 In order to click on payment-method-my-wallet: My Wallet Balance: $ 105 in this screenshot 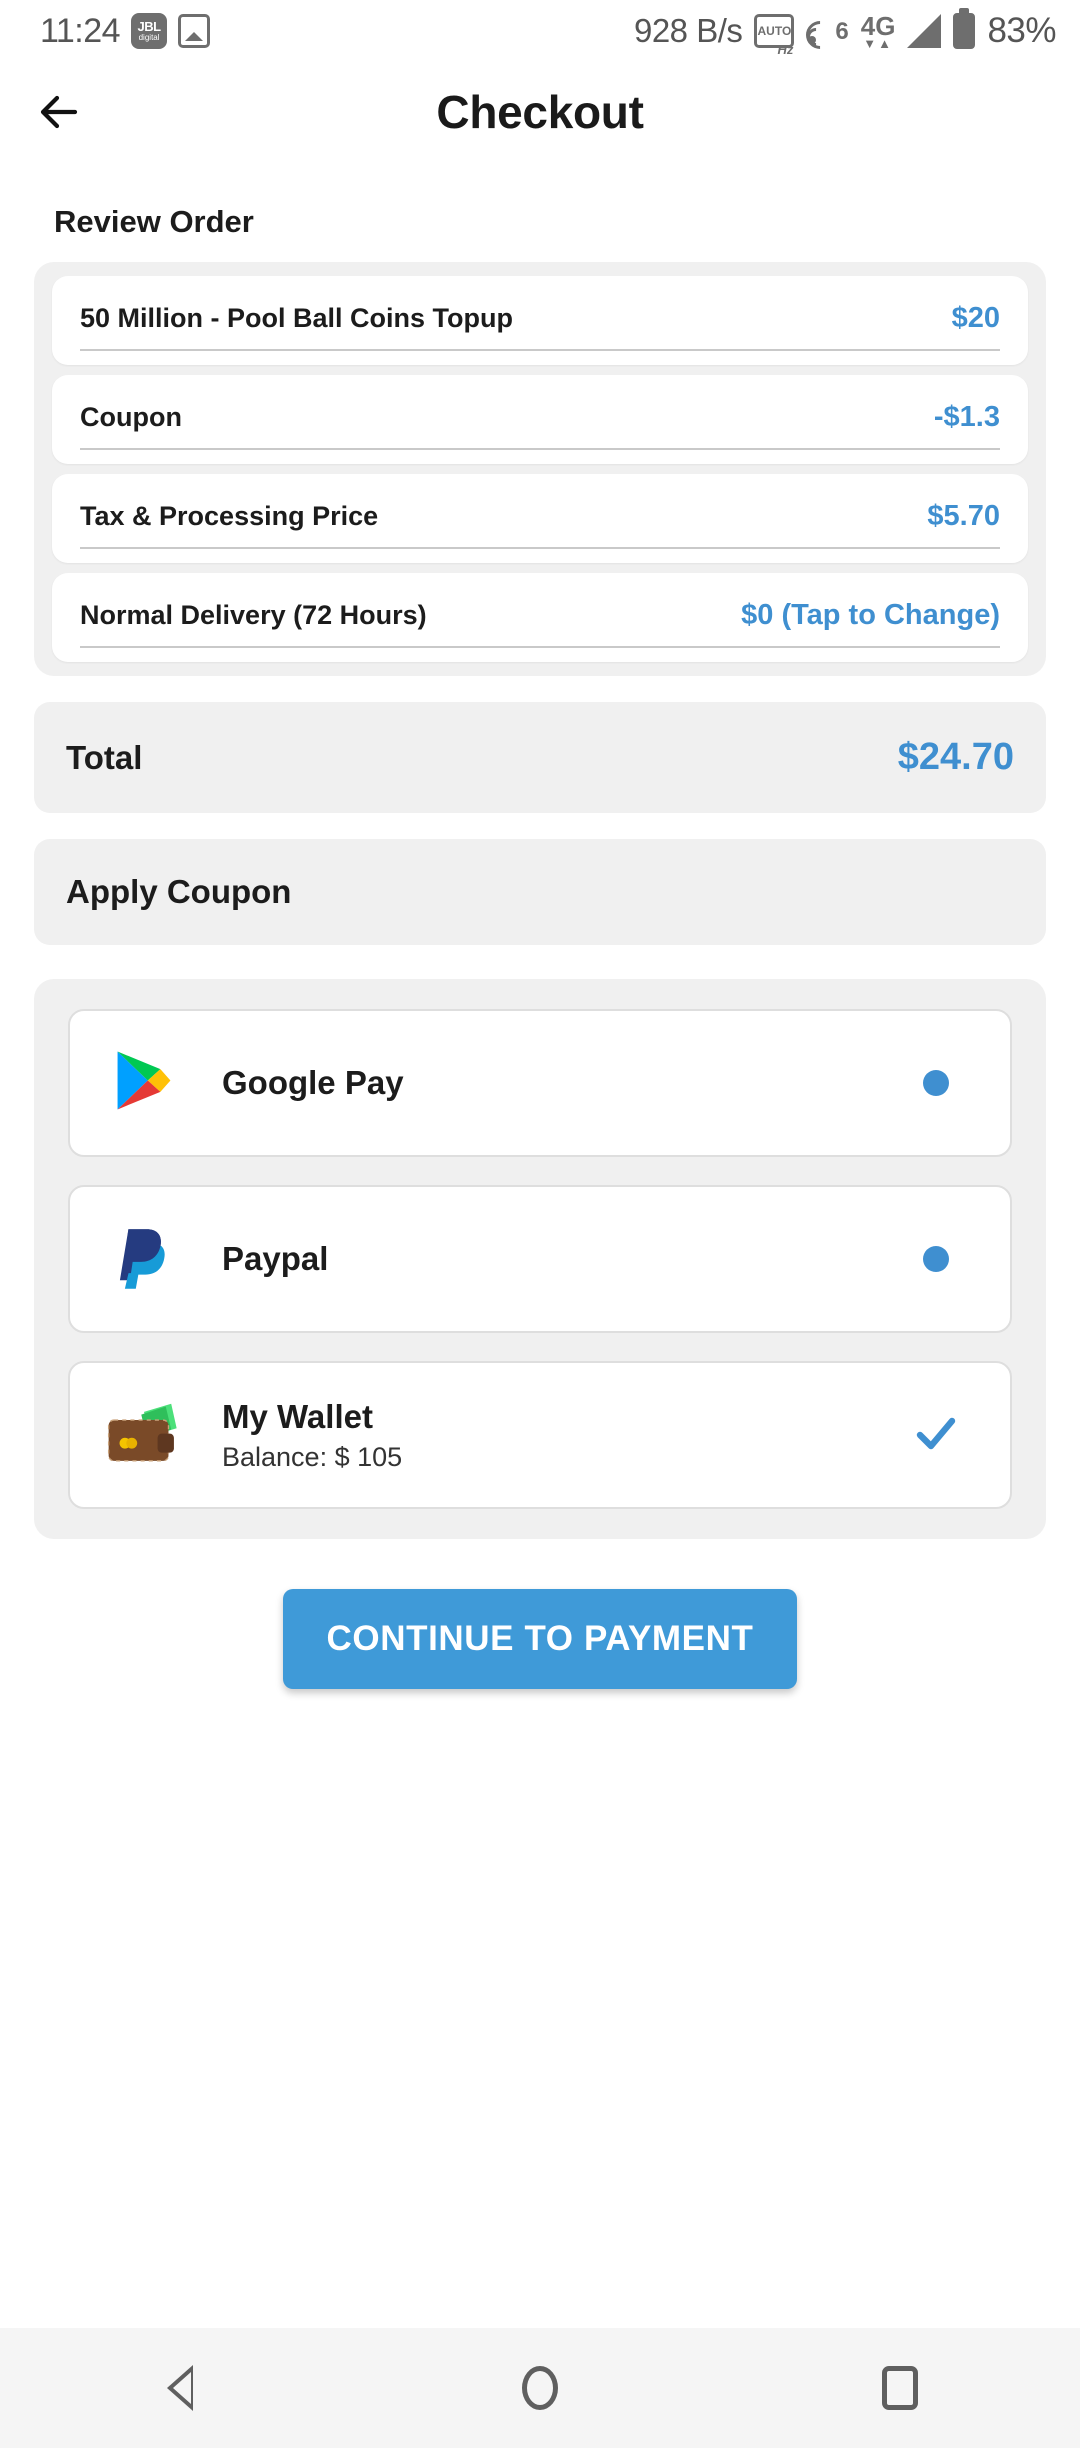, I will do `click(540, 1435)`.